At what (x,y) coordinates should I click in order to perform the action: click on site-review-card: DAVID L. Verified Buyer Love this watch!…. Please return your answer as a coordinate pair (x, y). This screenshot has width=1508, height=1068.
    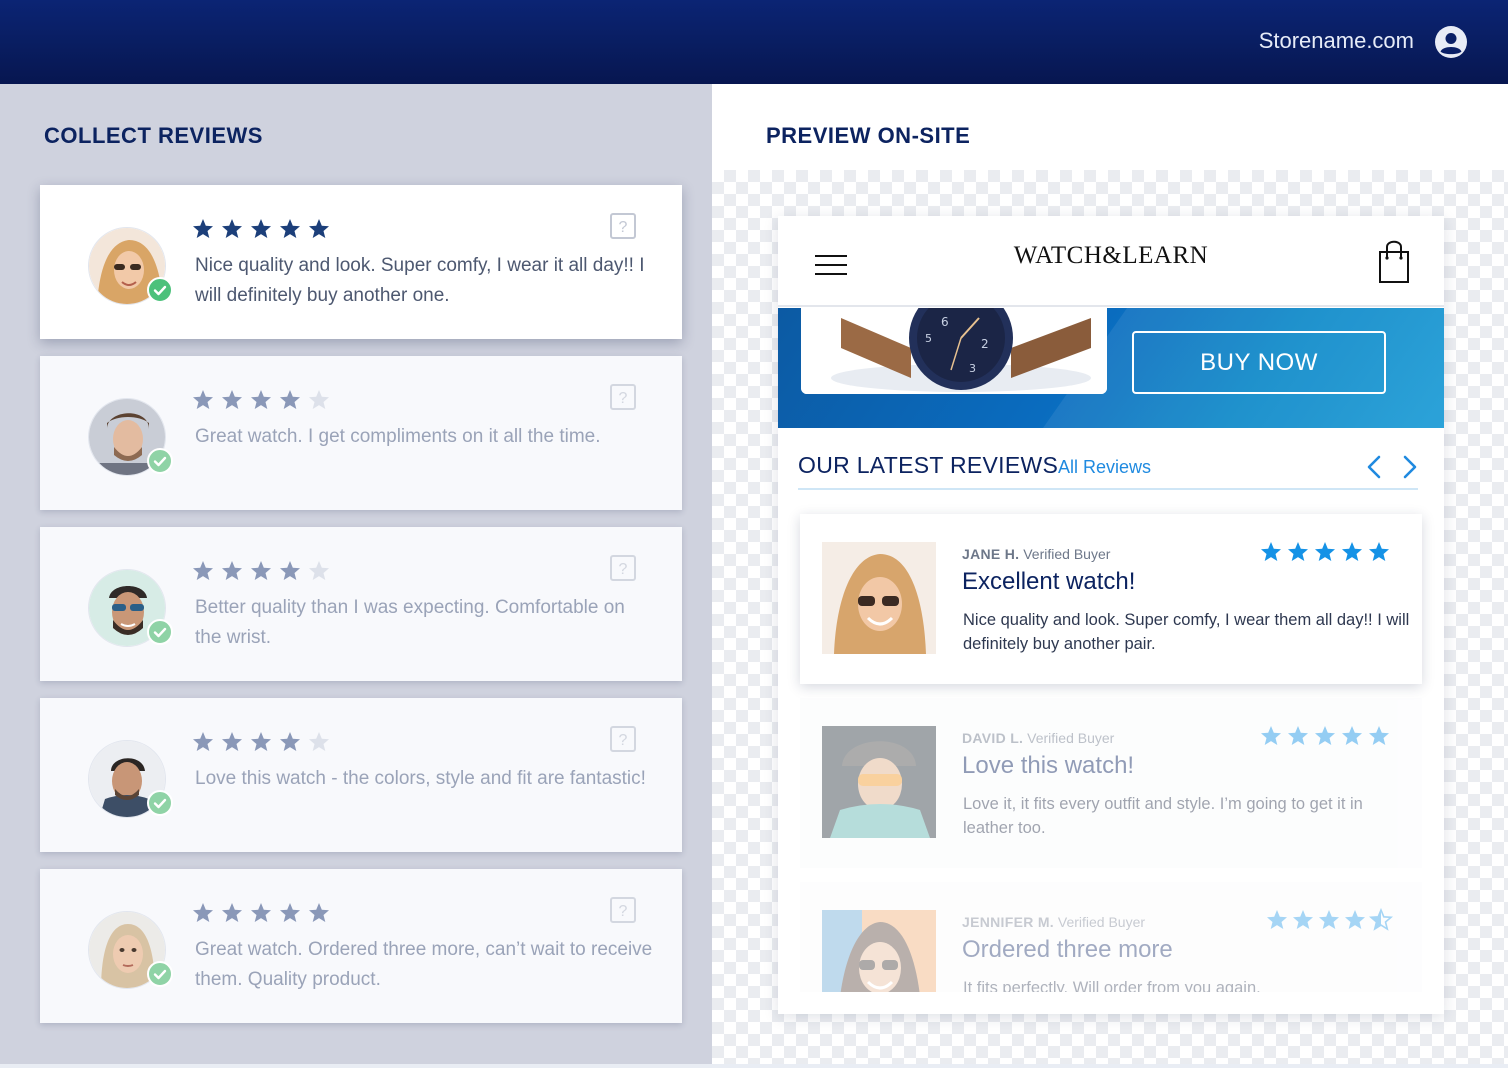
    Looking at the image, I should click on (1111, 783).